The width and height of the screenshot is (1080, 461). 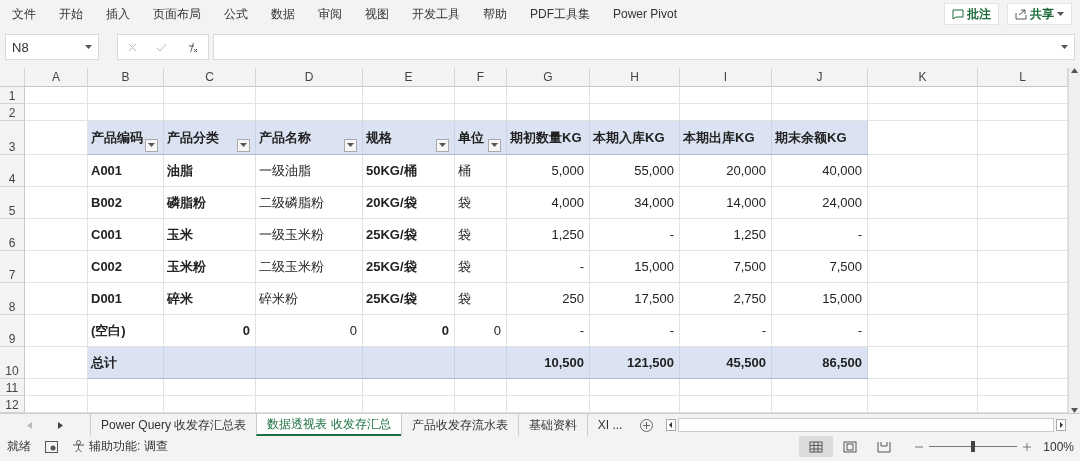 I want to click on column-header: C, so click(x=210, y=77).